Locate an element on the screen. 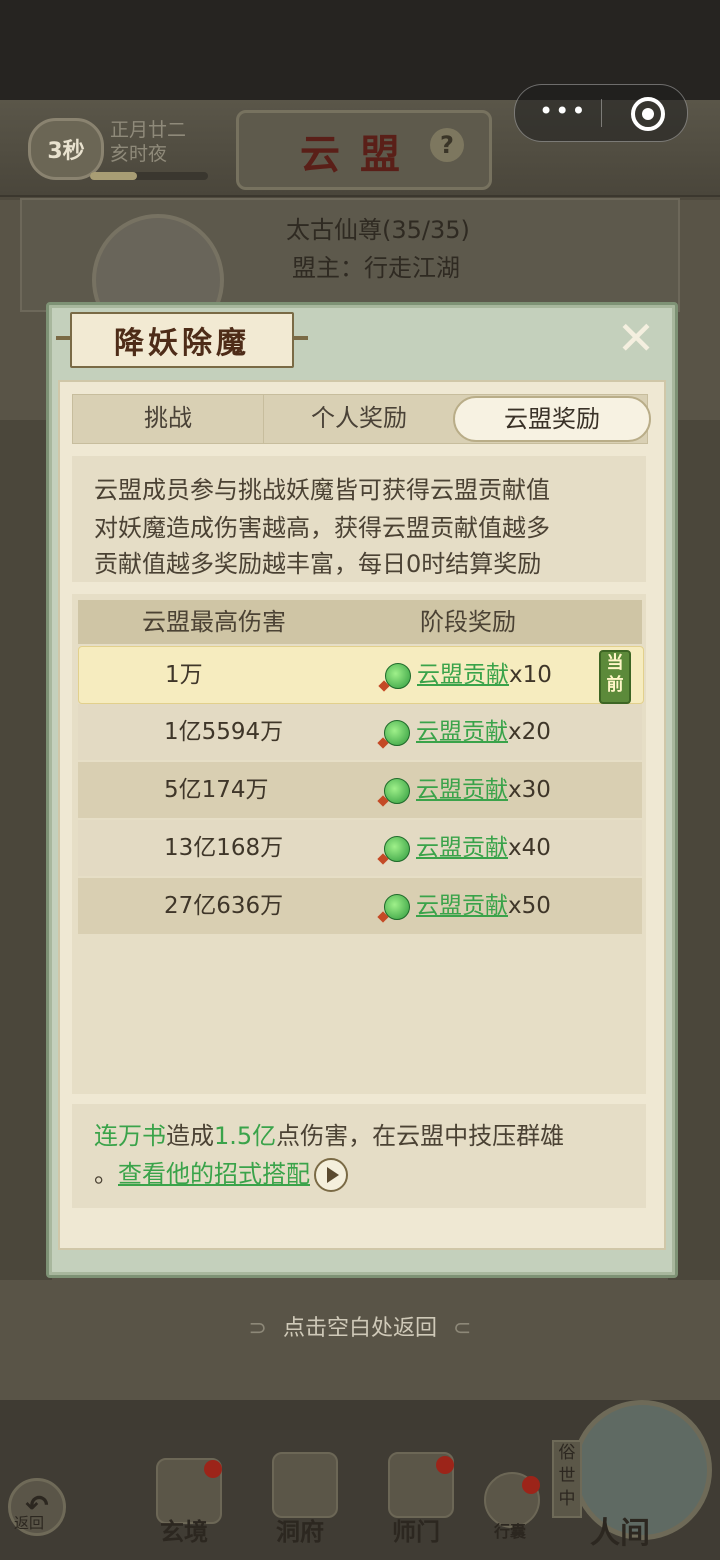 The image size is (720, 1560). mini-program-capsule: ••• is located at coordinates (601, 113).